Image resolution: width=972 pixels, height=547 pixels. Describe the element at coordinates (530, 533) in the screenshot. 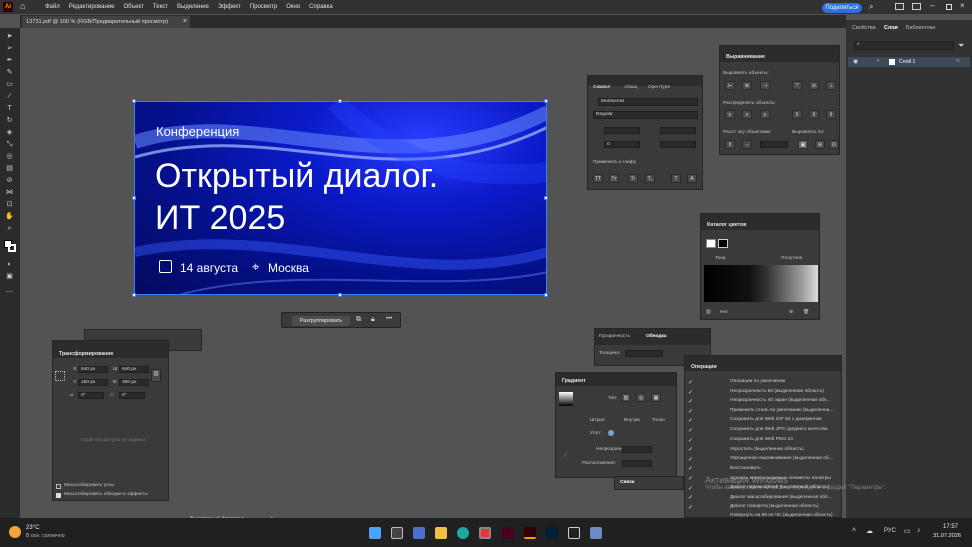

I see `illustrator-taskbar-icon` at that location.